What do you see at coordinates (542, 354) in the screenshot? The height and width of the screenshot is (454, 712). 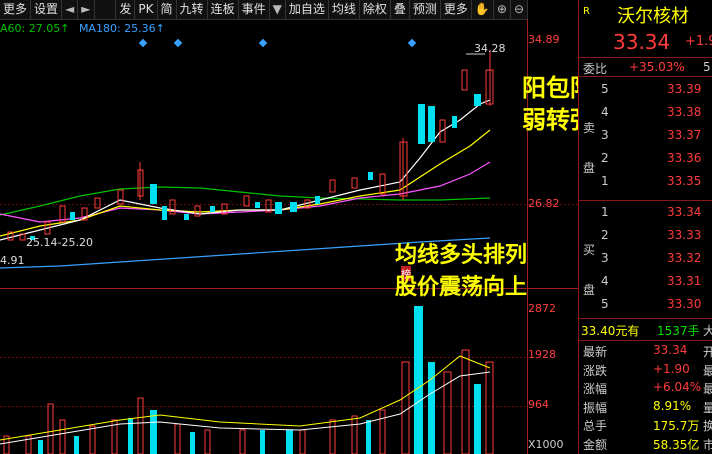 I see `volume-axis-mid: 1928` at bounding box center [542, 354].